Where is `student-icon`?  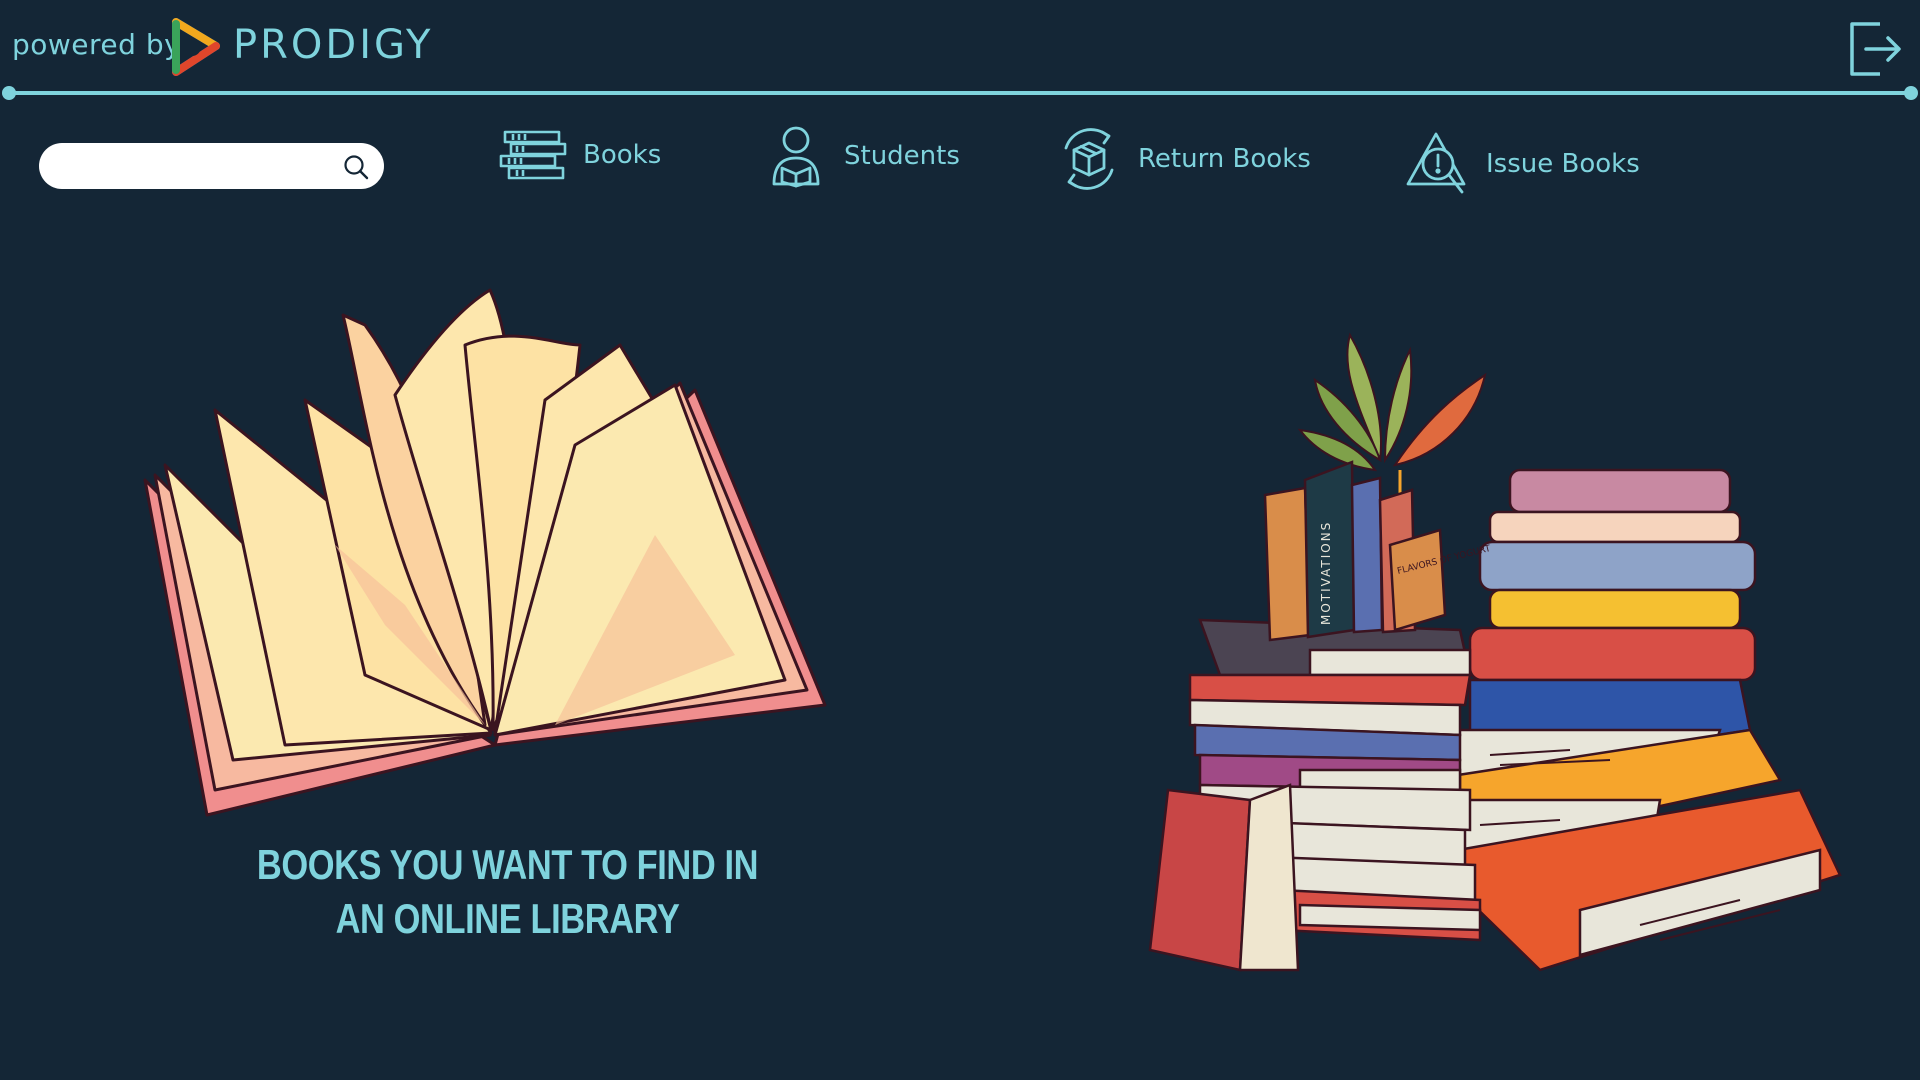 student-icon is located at coordinates (796, 157).